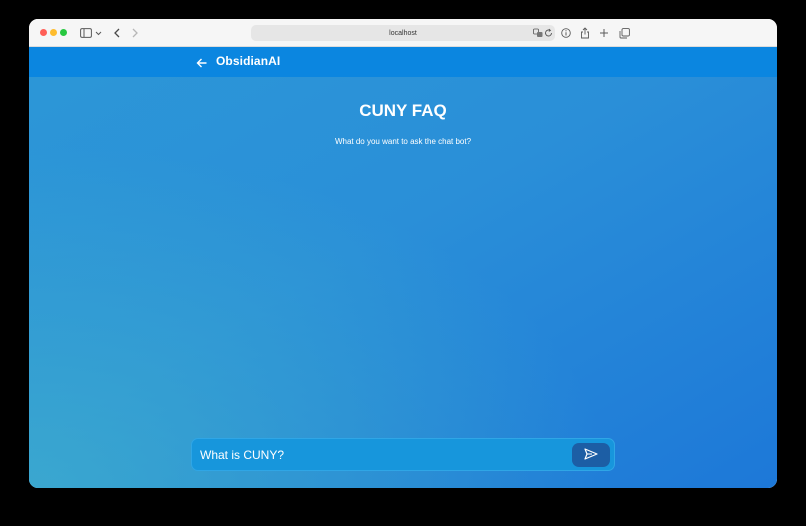 The image size is (806, 526). What do you see at coordinates (585, 33) in the screenshot?
I see `share-icon` at bounding box center [585, 33].